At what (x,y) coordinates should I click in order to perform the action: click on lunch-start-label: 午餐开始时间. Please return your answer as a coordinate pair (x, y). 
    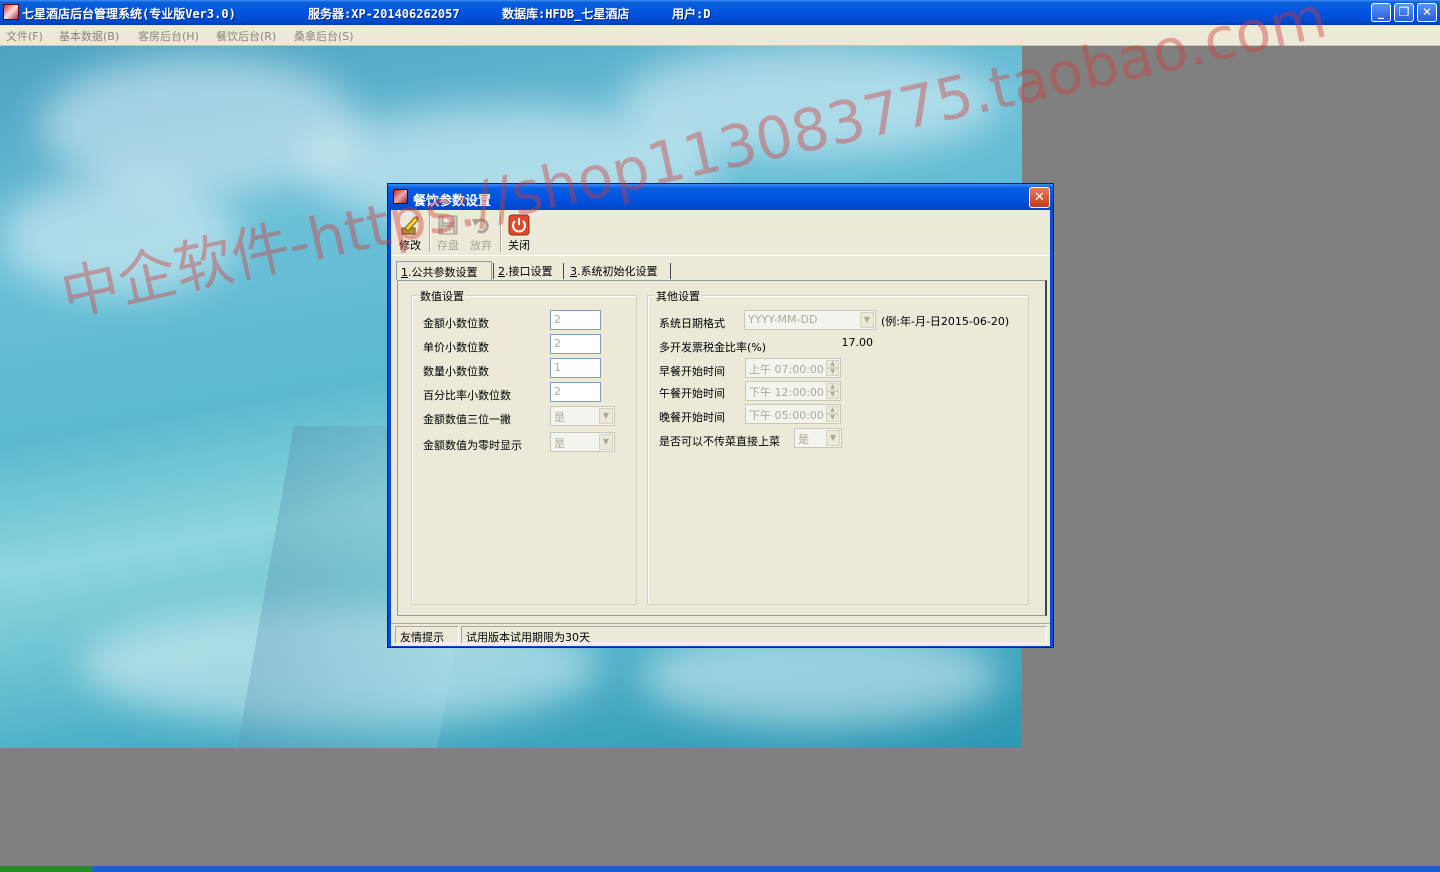
    Looking at the image, I should click on (692, 393).